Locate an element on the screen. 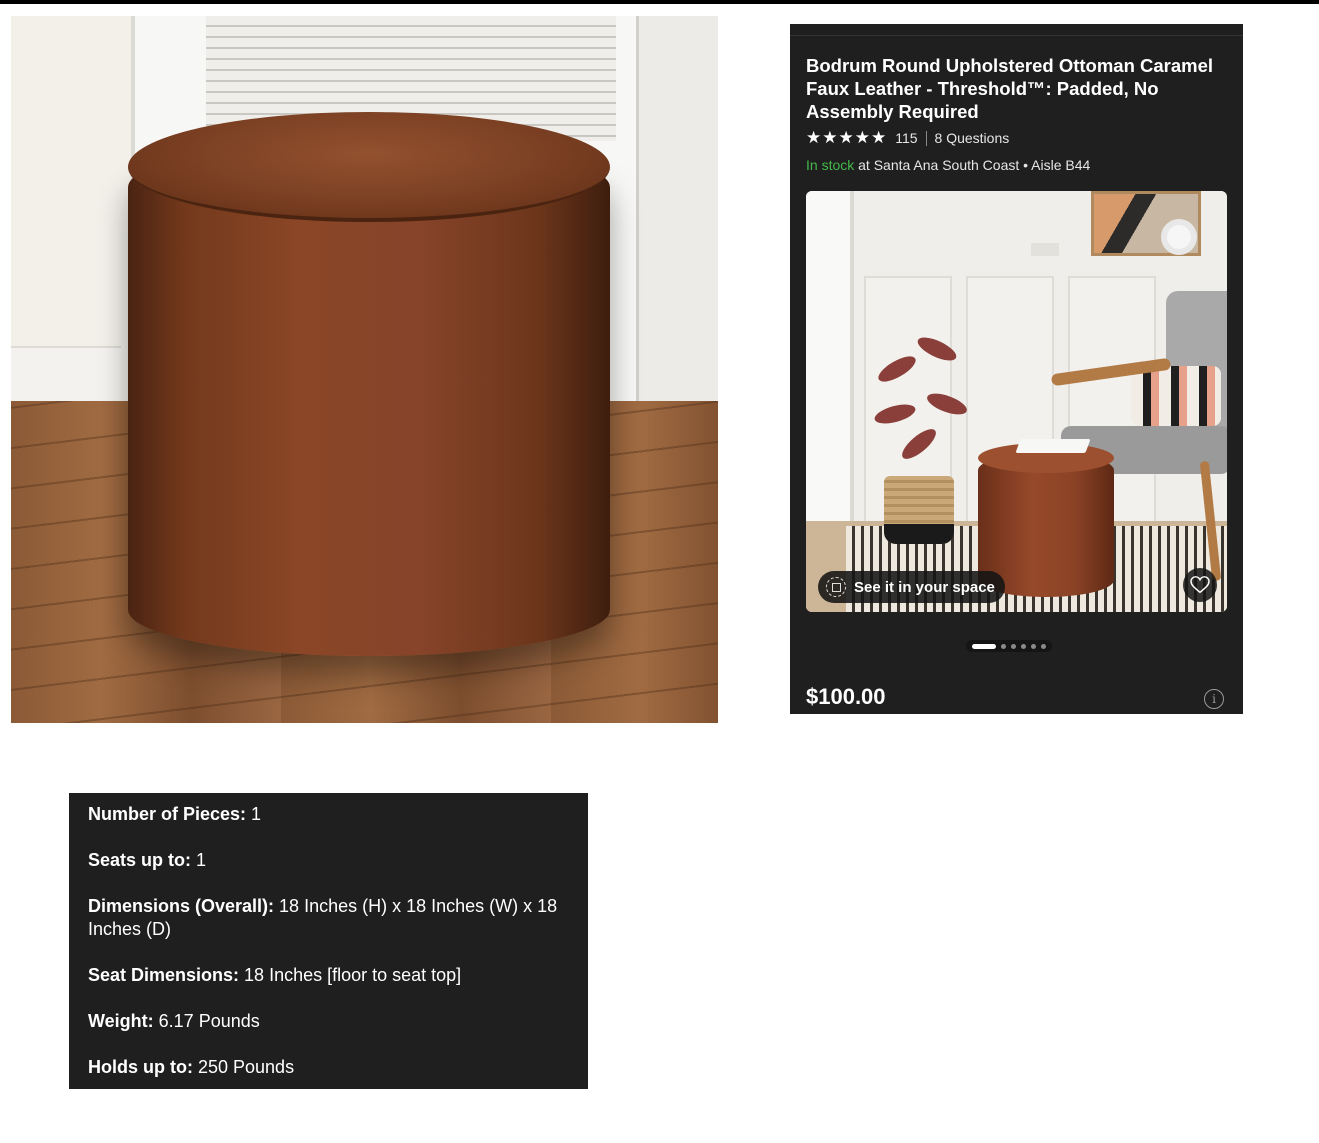  spec-label: Holds up to: is located at coordinates (140, 1067).